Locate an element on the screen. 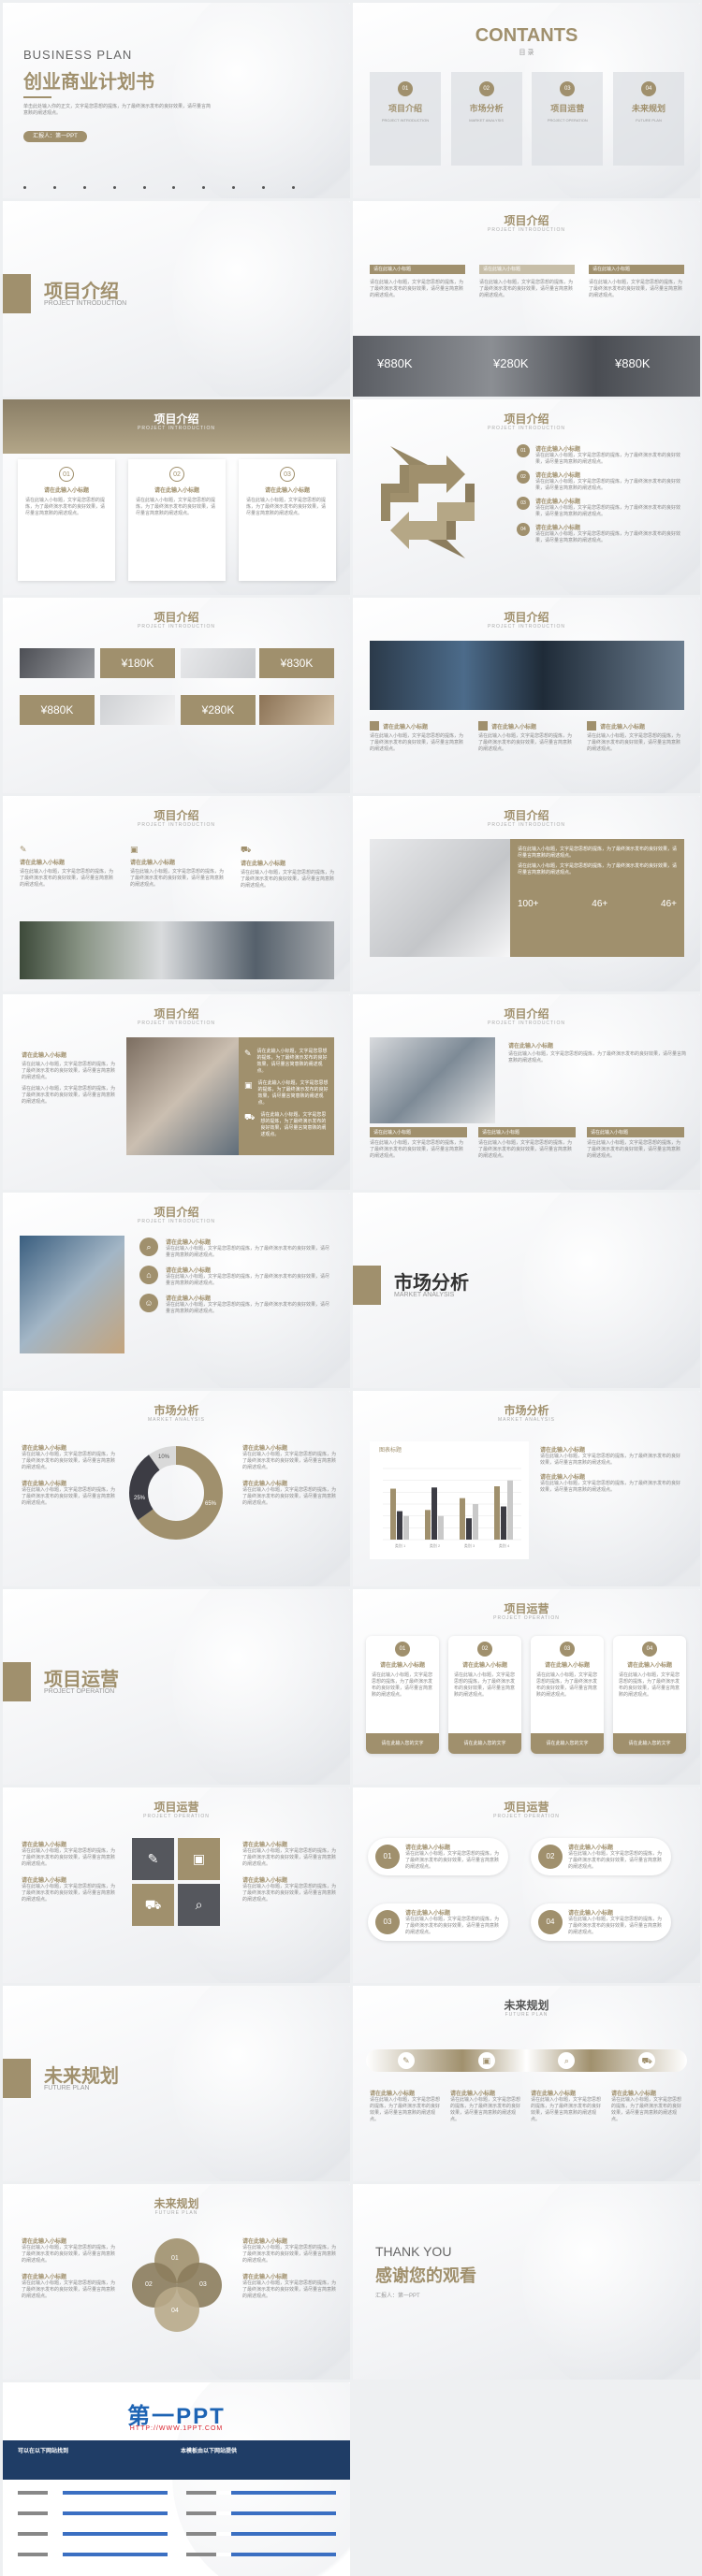  contents-label: 市场分析 is located at coordinates (487, 108).